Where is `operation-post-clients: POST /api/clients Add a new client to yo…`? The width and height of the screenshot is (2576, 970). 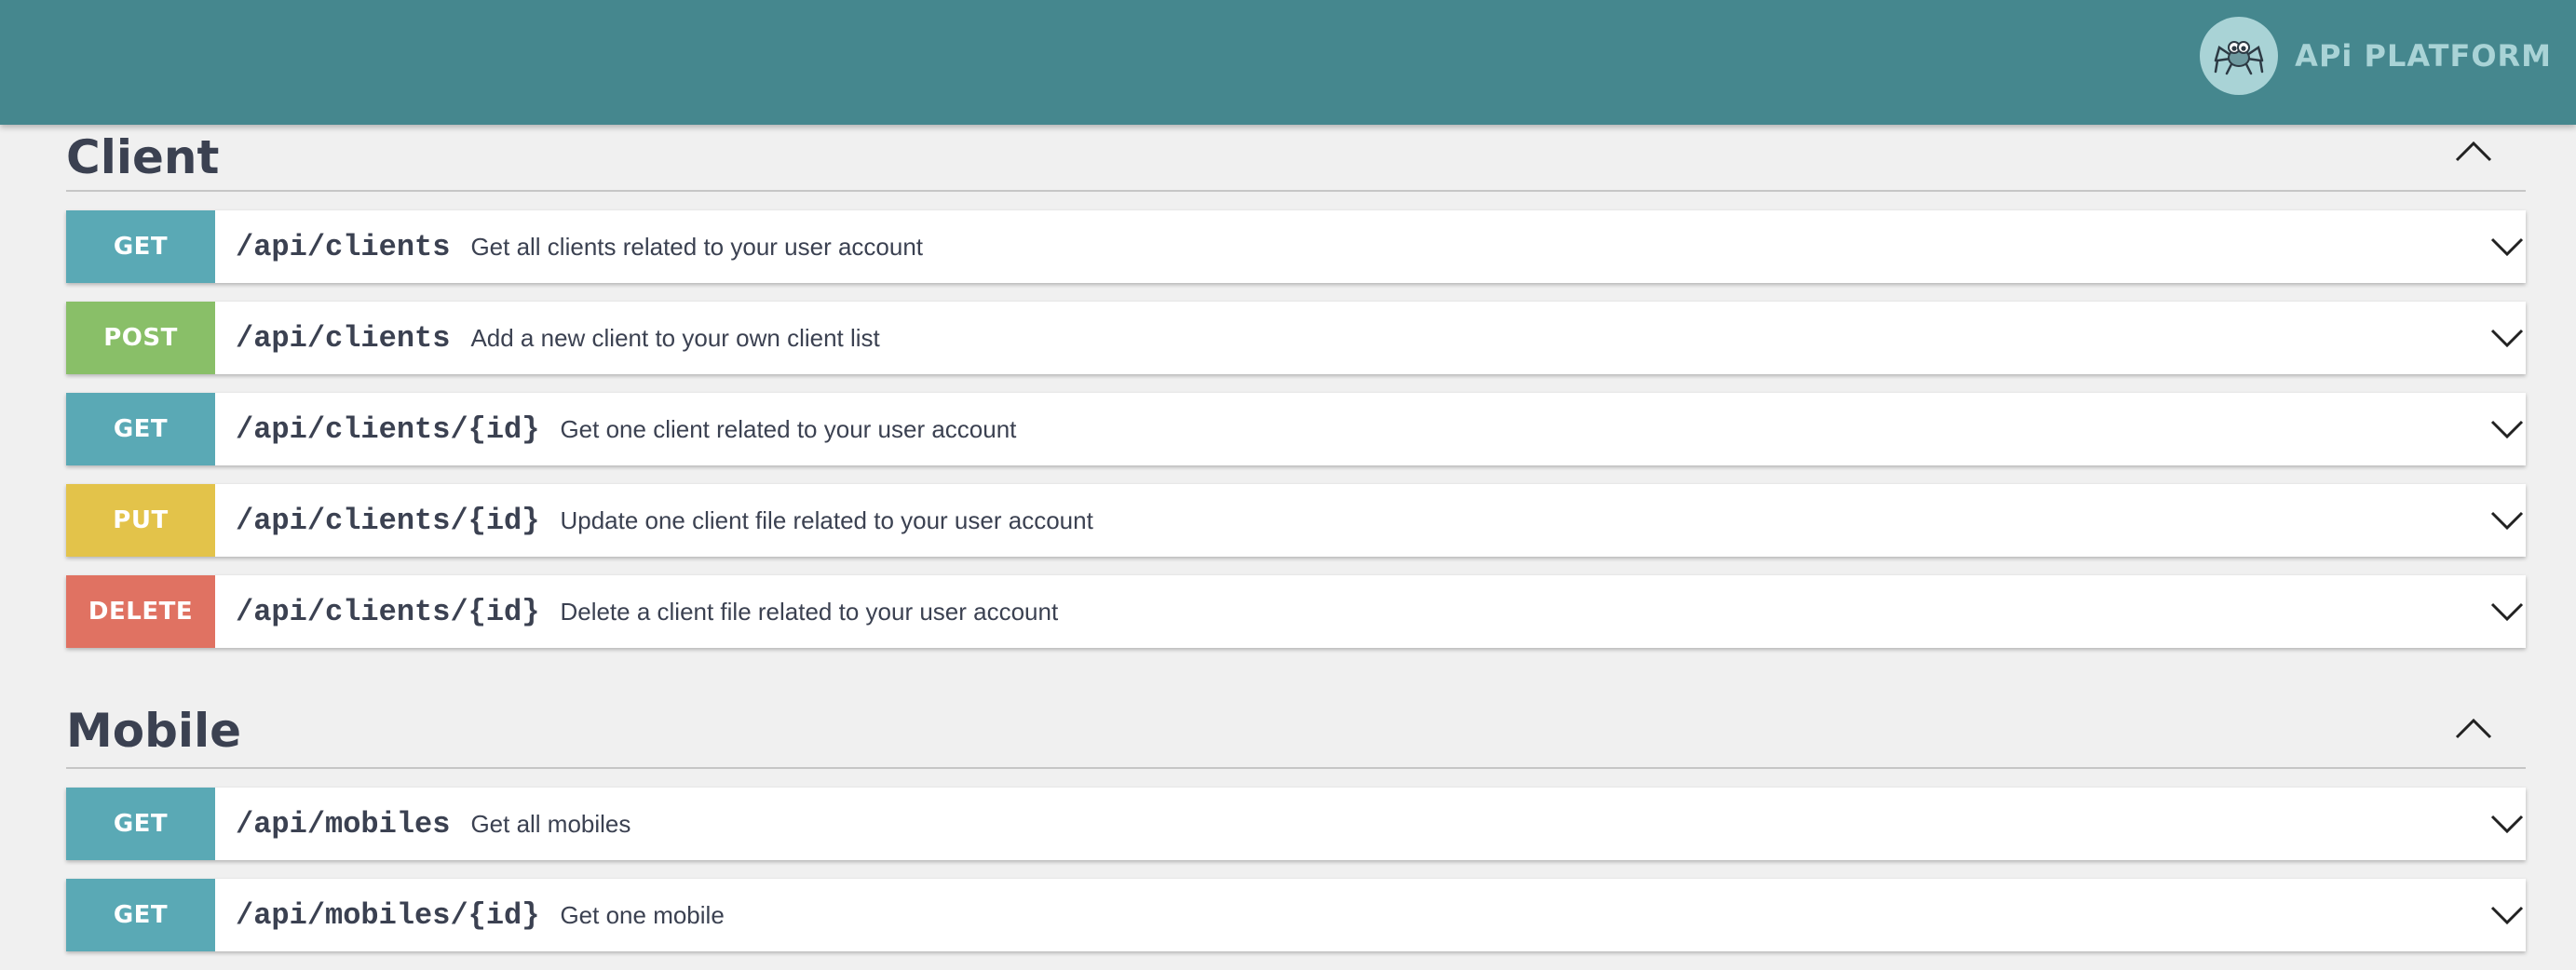
operation-post-clients: POST /api/clients Add a new client to yo… is located at coordinates (1296, 338).